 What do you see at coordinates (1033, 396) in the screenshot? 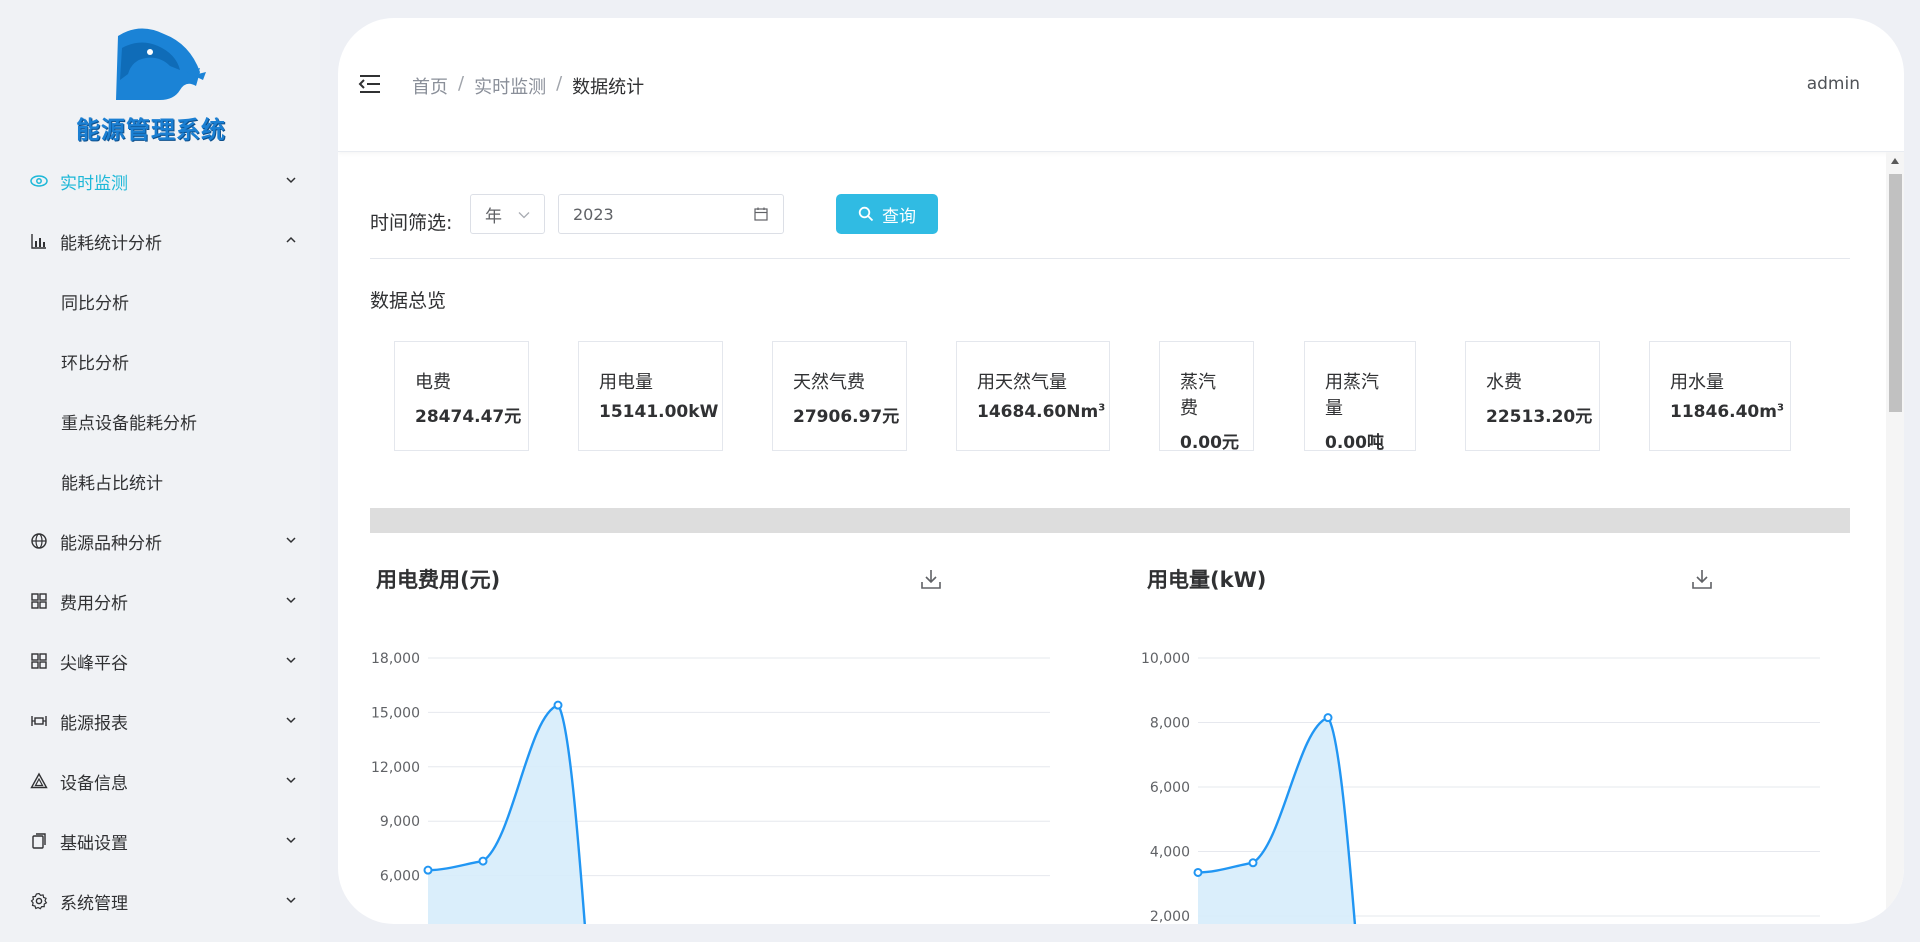
I see `stat-card-gas-usage: 用天然气量 14684.60Nm3` at bounding box center [1033, 396].